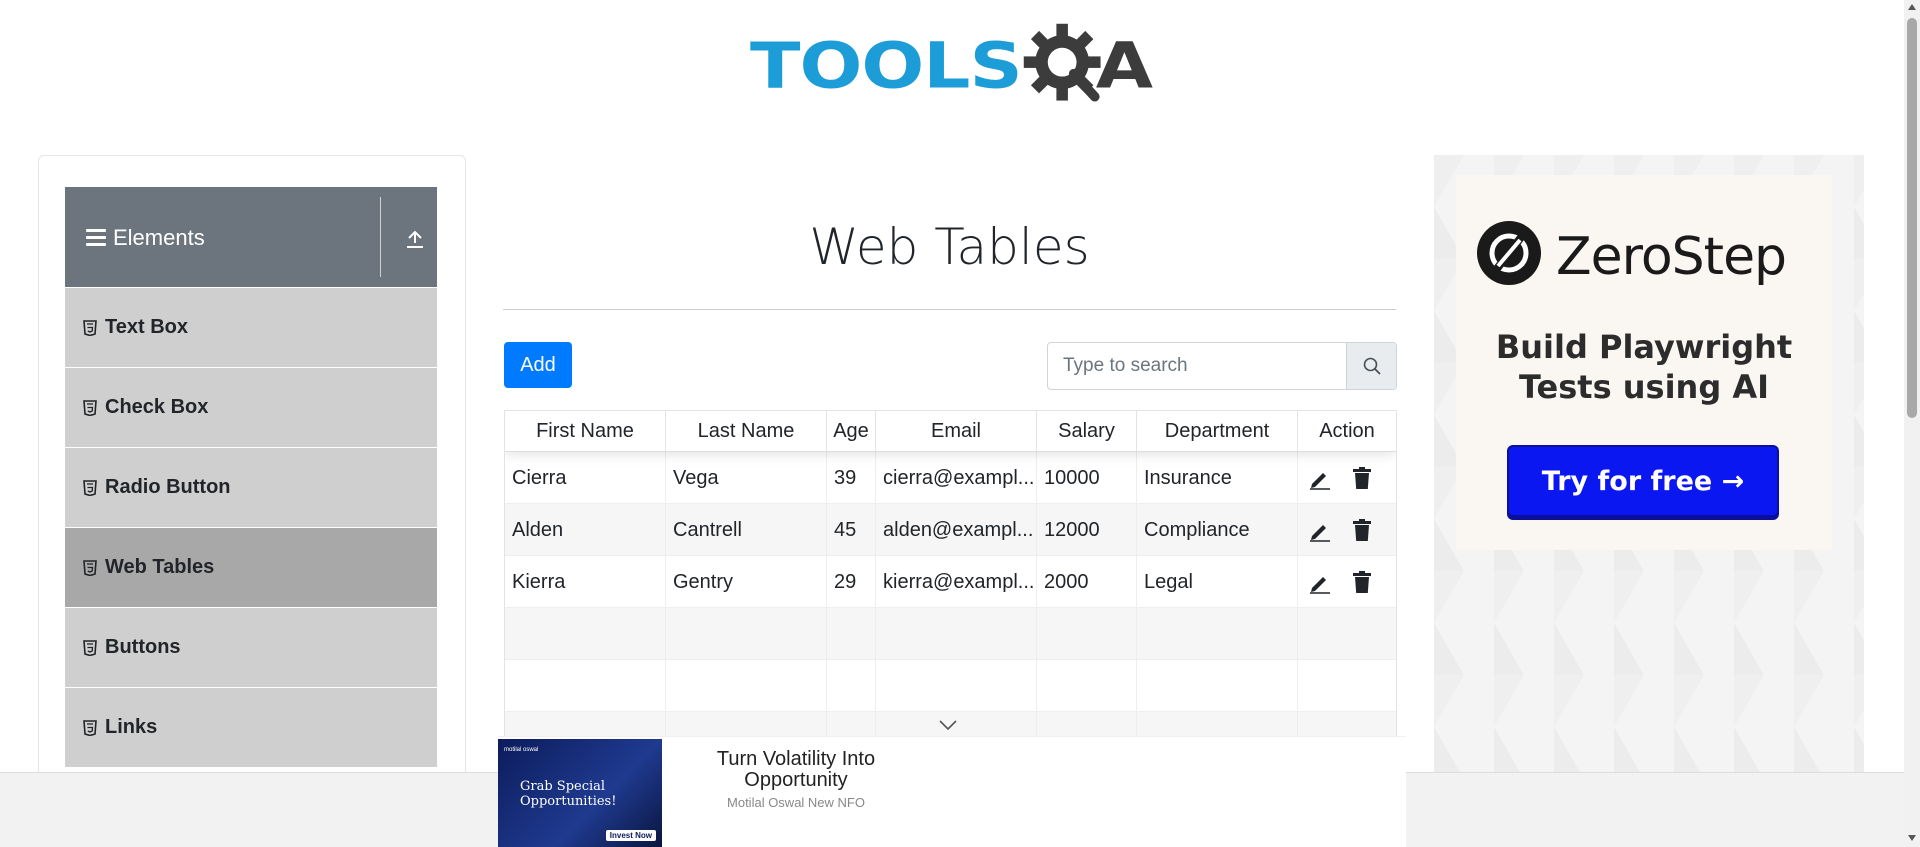 The image size is (1920, 847). I want to click on table-cell: Vega, so click(746, 477).